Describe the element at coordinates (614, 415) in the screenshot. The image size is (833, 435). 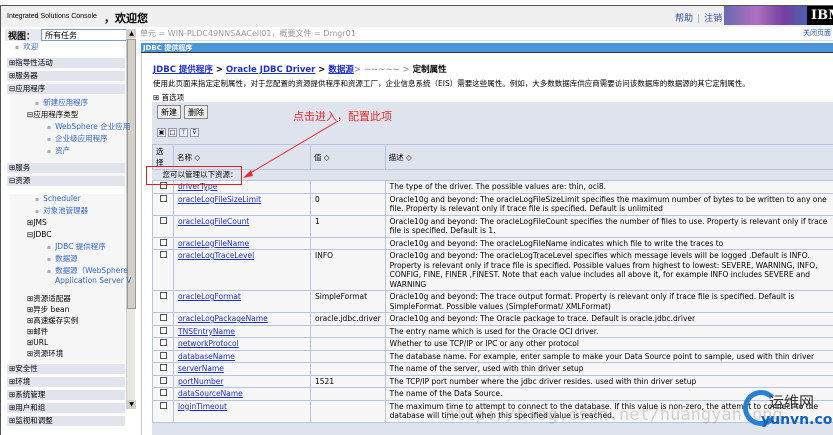
I see `watermark-url: http://blog.csdn.net/huangyanlong` at that location.